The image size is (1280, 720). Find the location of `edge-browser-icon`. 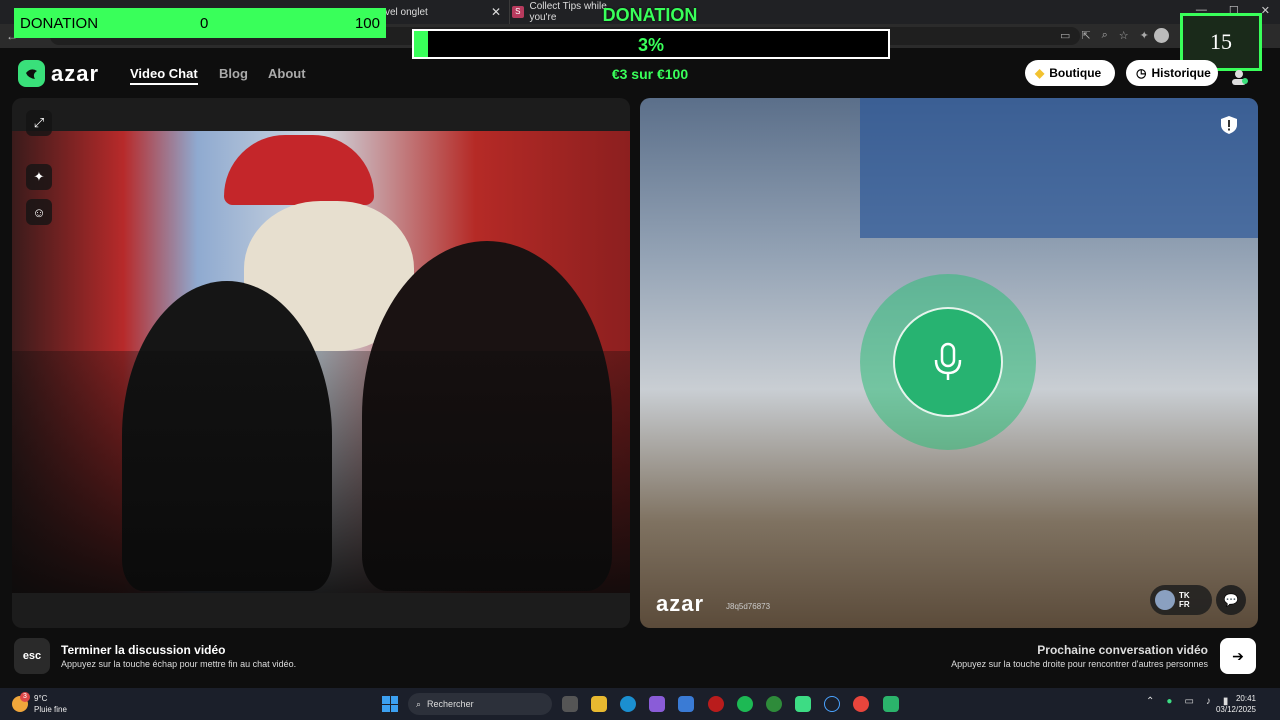

edge-browser-icon is located at coordinates (628, 704).